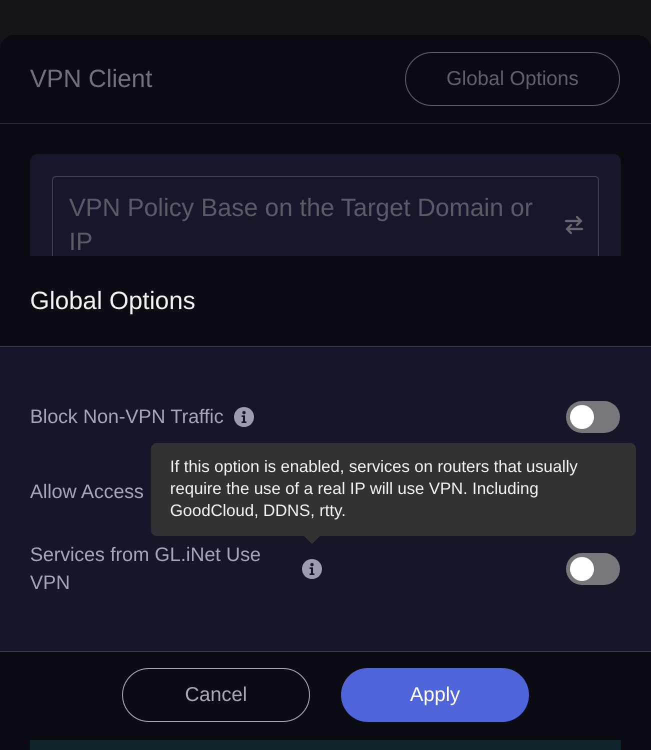 Image resolution: width=651 pixels, height=750 pixels. What do you see at coordinates (312, 539) in the screenshot?
I see `tooltip-pointer` at bounding box center [312, 539].